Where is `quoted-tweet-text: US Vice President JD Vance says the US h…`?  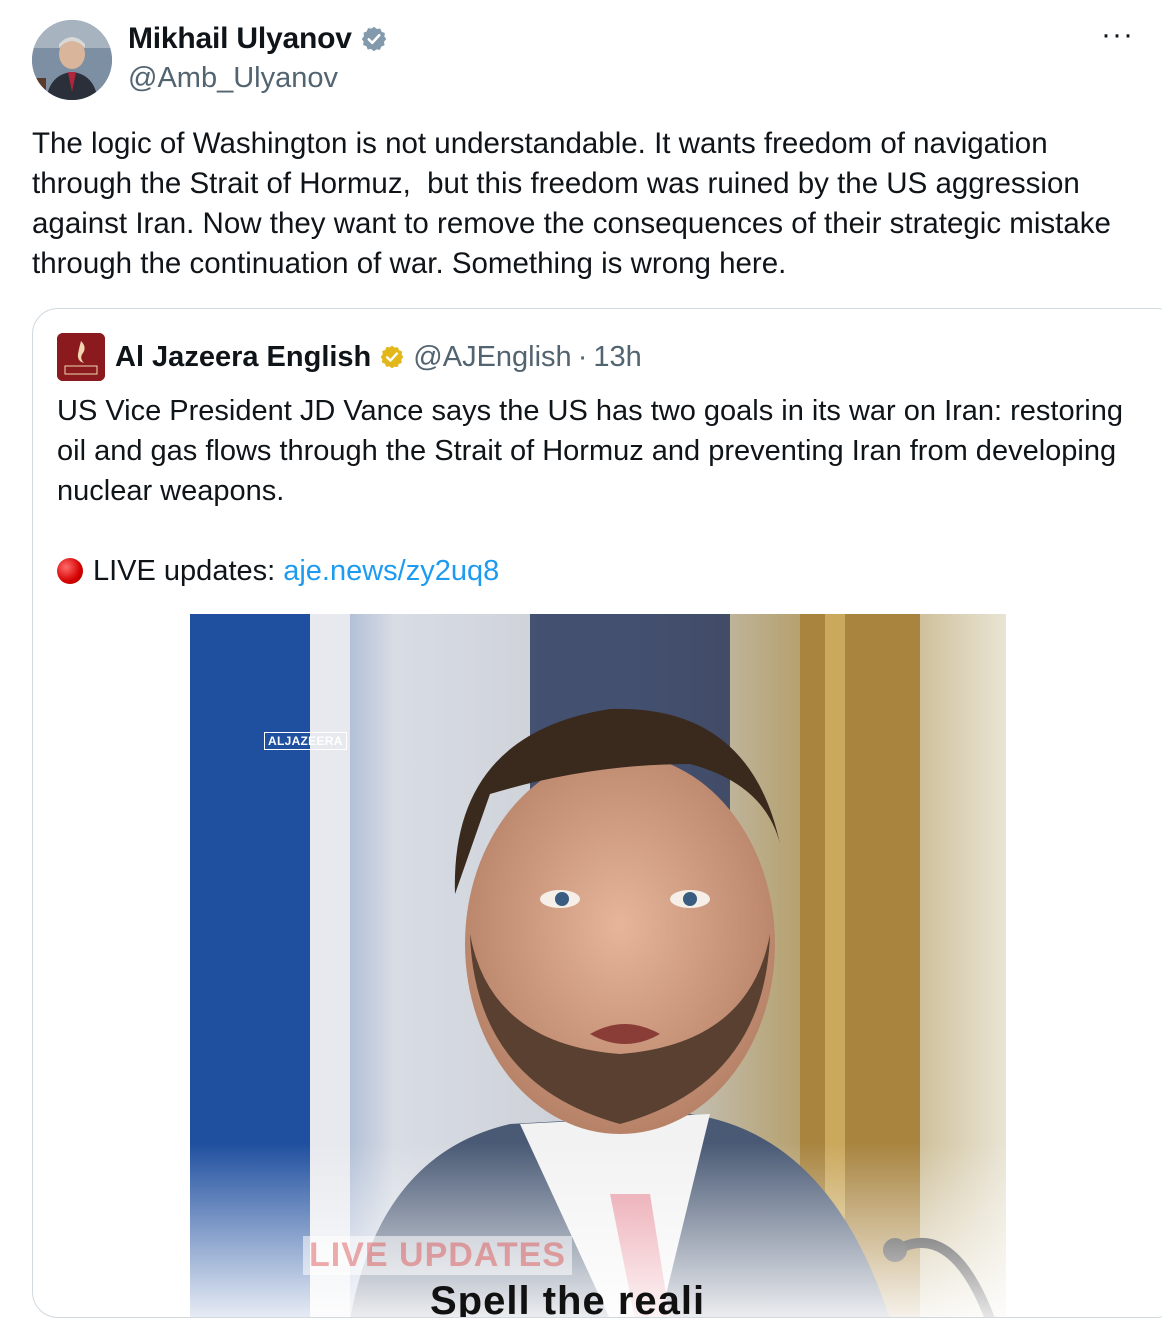
quoted-tweet-text: US Vice President JD Vance says the US h… is located at coordinates (594, 451).